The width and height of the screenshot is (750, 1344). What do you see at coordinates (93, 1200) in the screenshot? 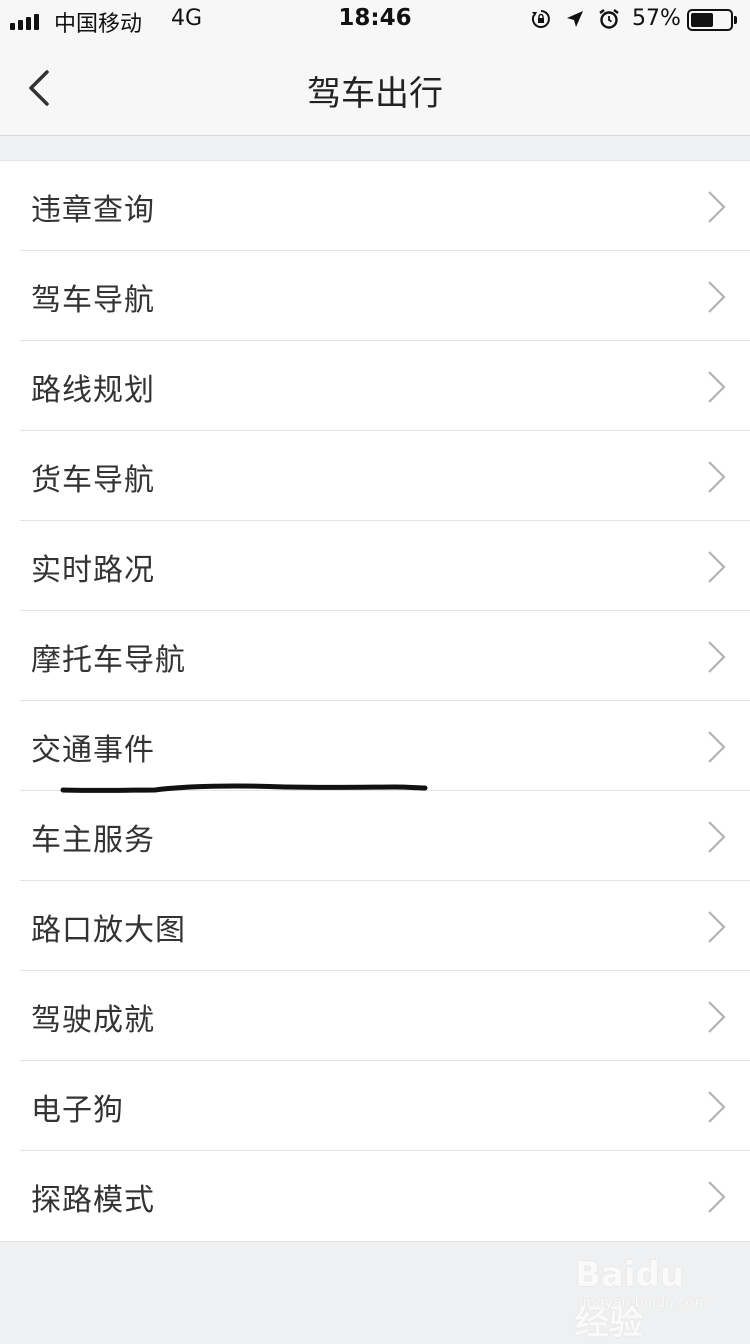
I see `menu-item-label: 探路模式` at bounding box center [93, 1200].